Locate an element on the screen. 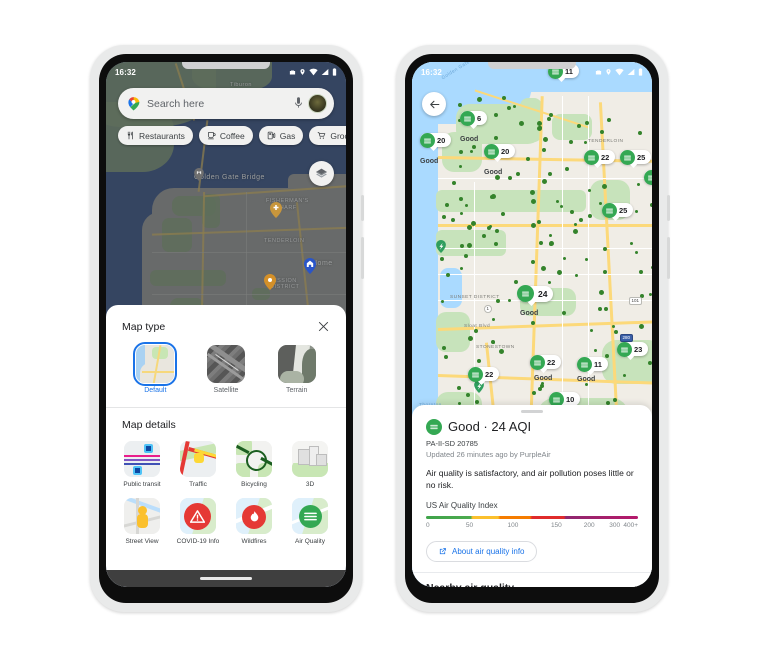 The image size is (768, 662). map-pin-home is located at coordinates (310, 266).